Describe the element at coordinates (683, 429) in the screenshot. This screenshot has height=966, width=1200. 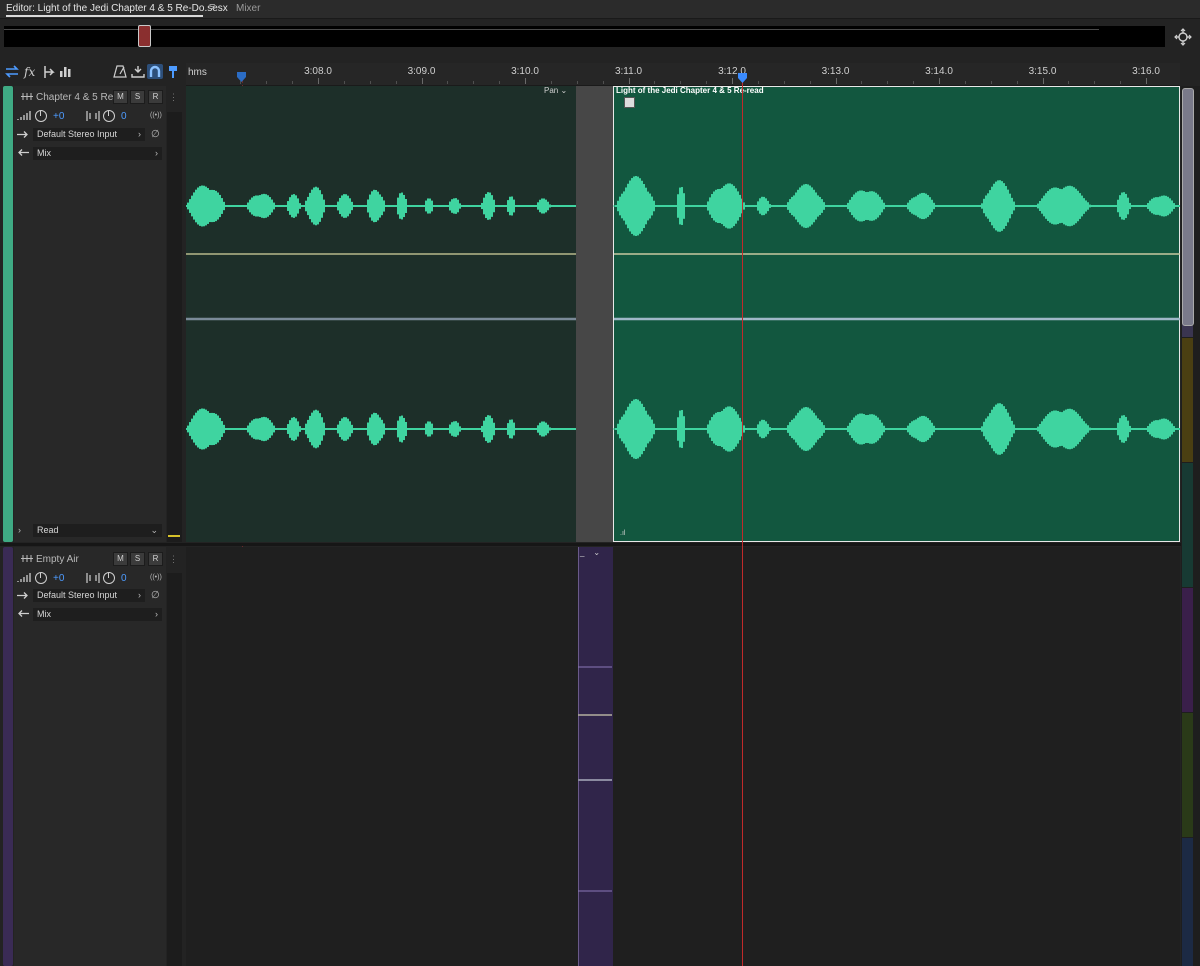
I see `waveform-channel-right` at that location.